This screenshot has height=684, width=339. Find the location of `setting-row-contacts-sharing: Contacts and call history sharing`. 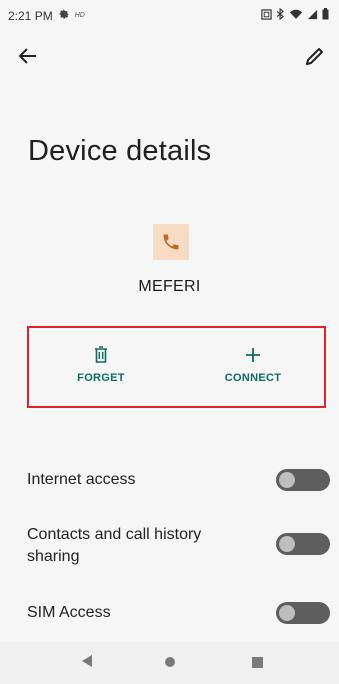

setting-row-contacts-sharing: Contacts and call history sharing is located at coordinates (169, 548).